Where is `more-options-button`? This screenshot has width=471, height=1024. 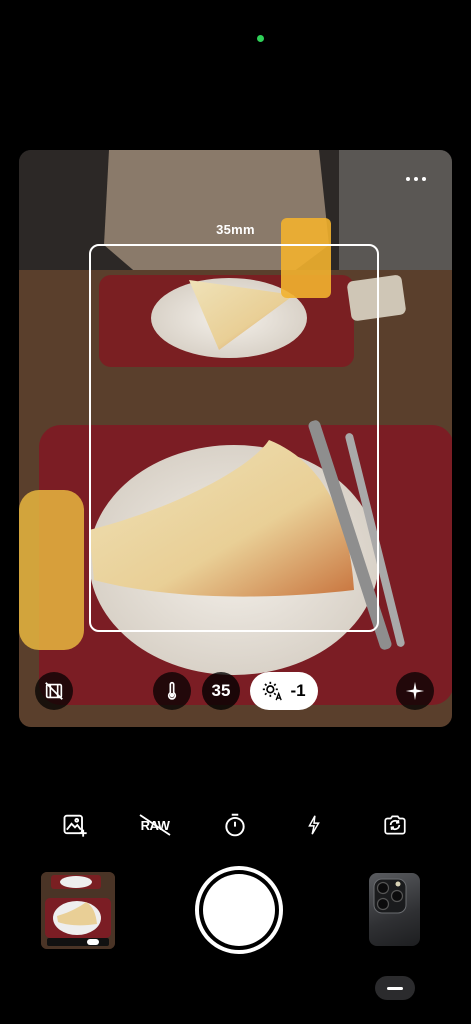
more-options-button is located at coordinates (418, 179).